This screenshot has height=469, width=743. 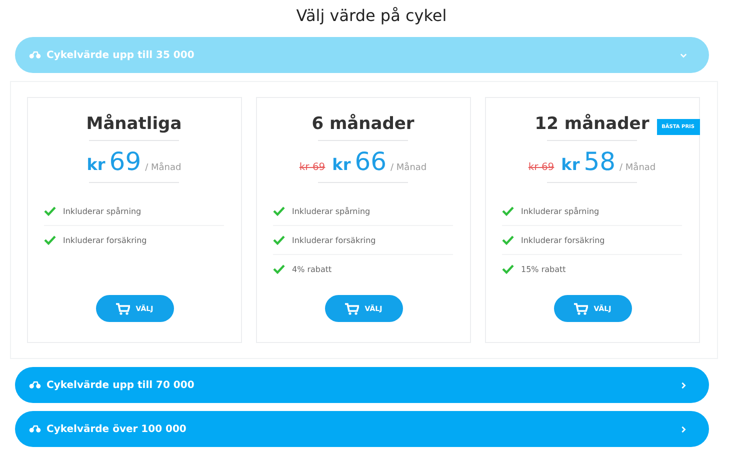 What do you see at coordinates (125, 161) in the screenshot?
I see `price: 69` at bounding box center [125, 161].